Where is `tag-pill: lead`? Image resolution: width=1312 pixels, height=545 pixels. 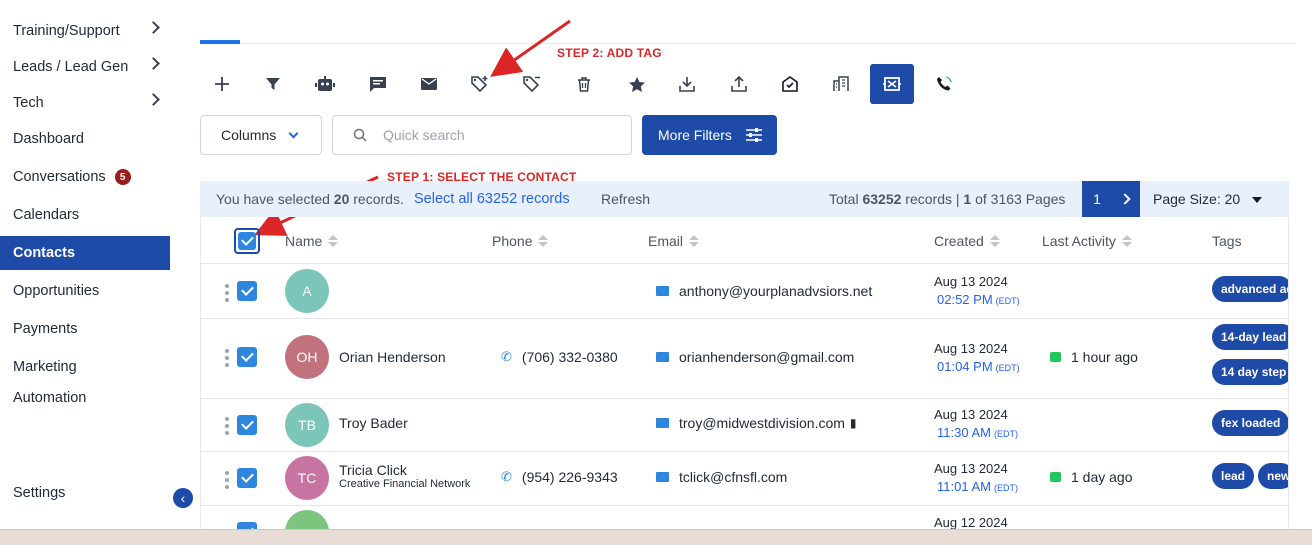 tag-pill: lead is located at coordinates (1233, 476).